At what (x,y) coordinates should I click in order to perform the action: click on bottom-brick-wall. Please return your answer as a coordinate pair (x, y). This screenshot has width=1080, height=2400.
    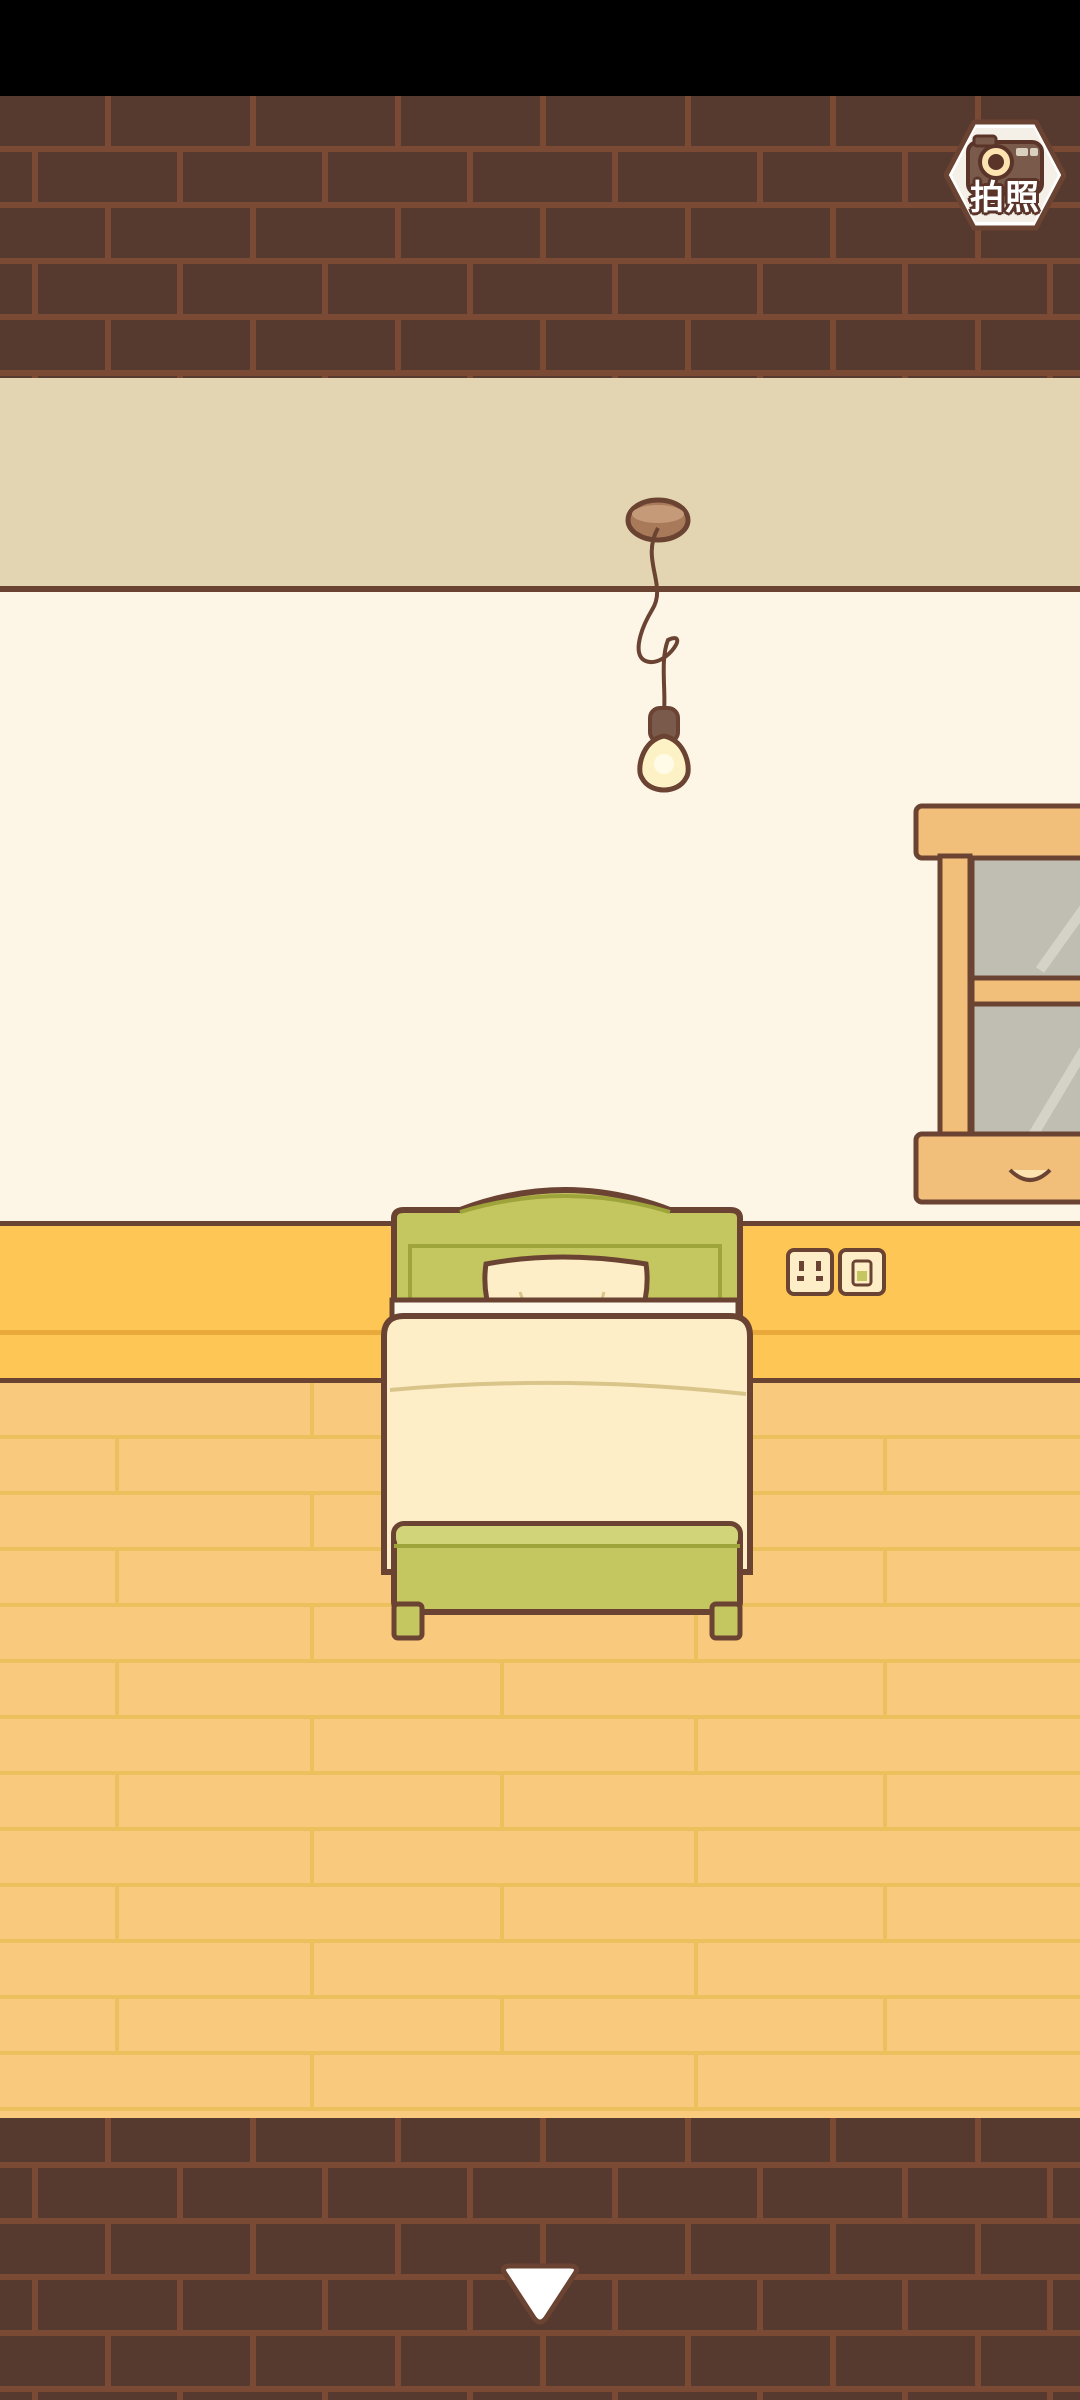
    Looking at the image, I should click on (540, 2259).